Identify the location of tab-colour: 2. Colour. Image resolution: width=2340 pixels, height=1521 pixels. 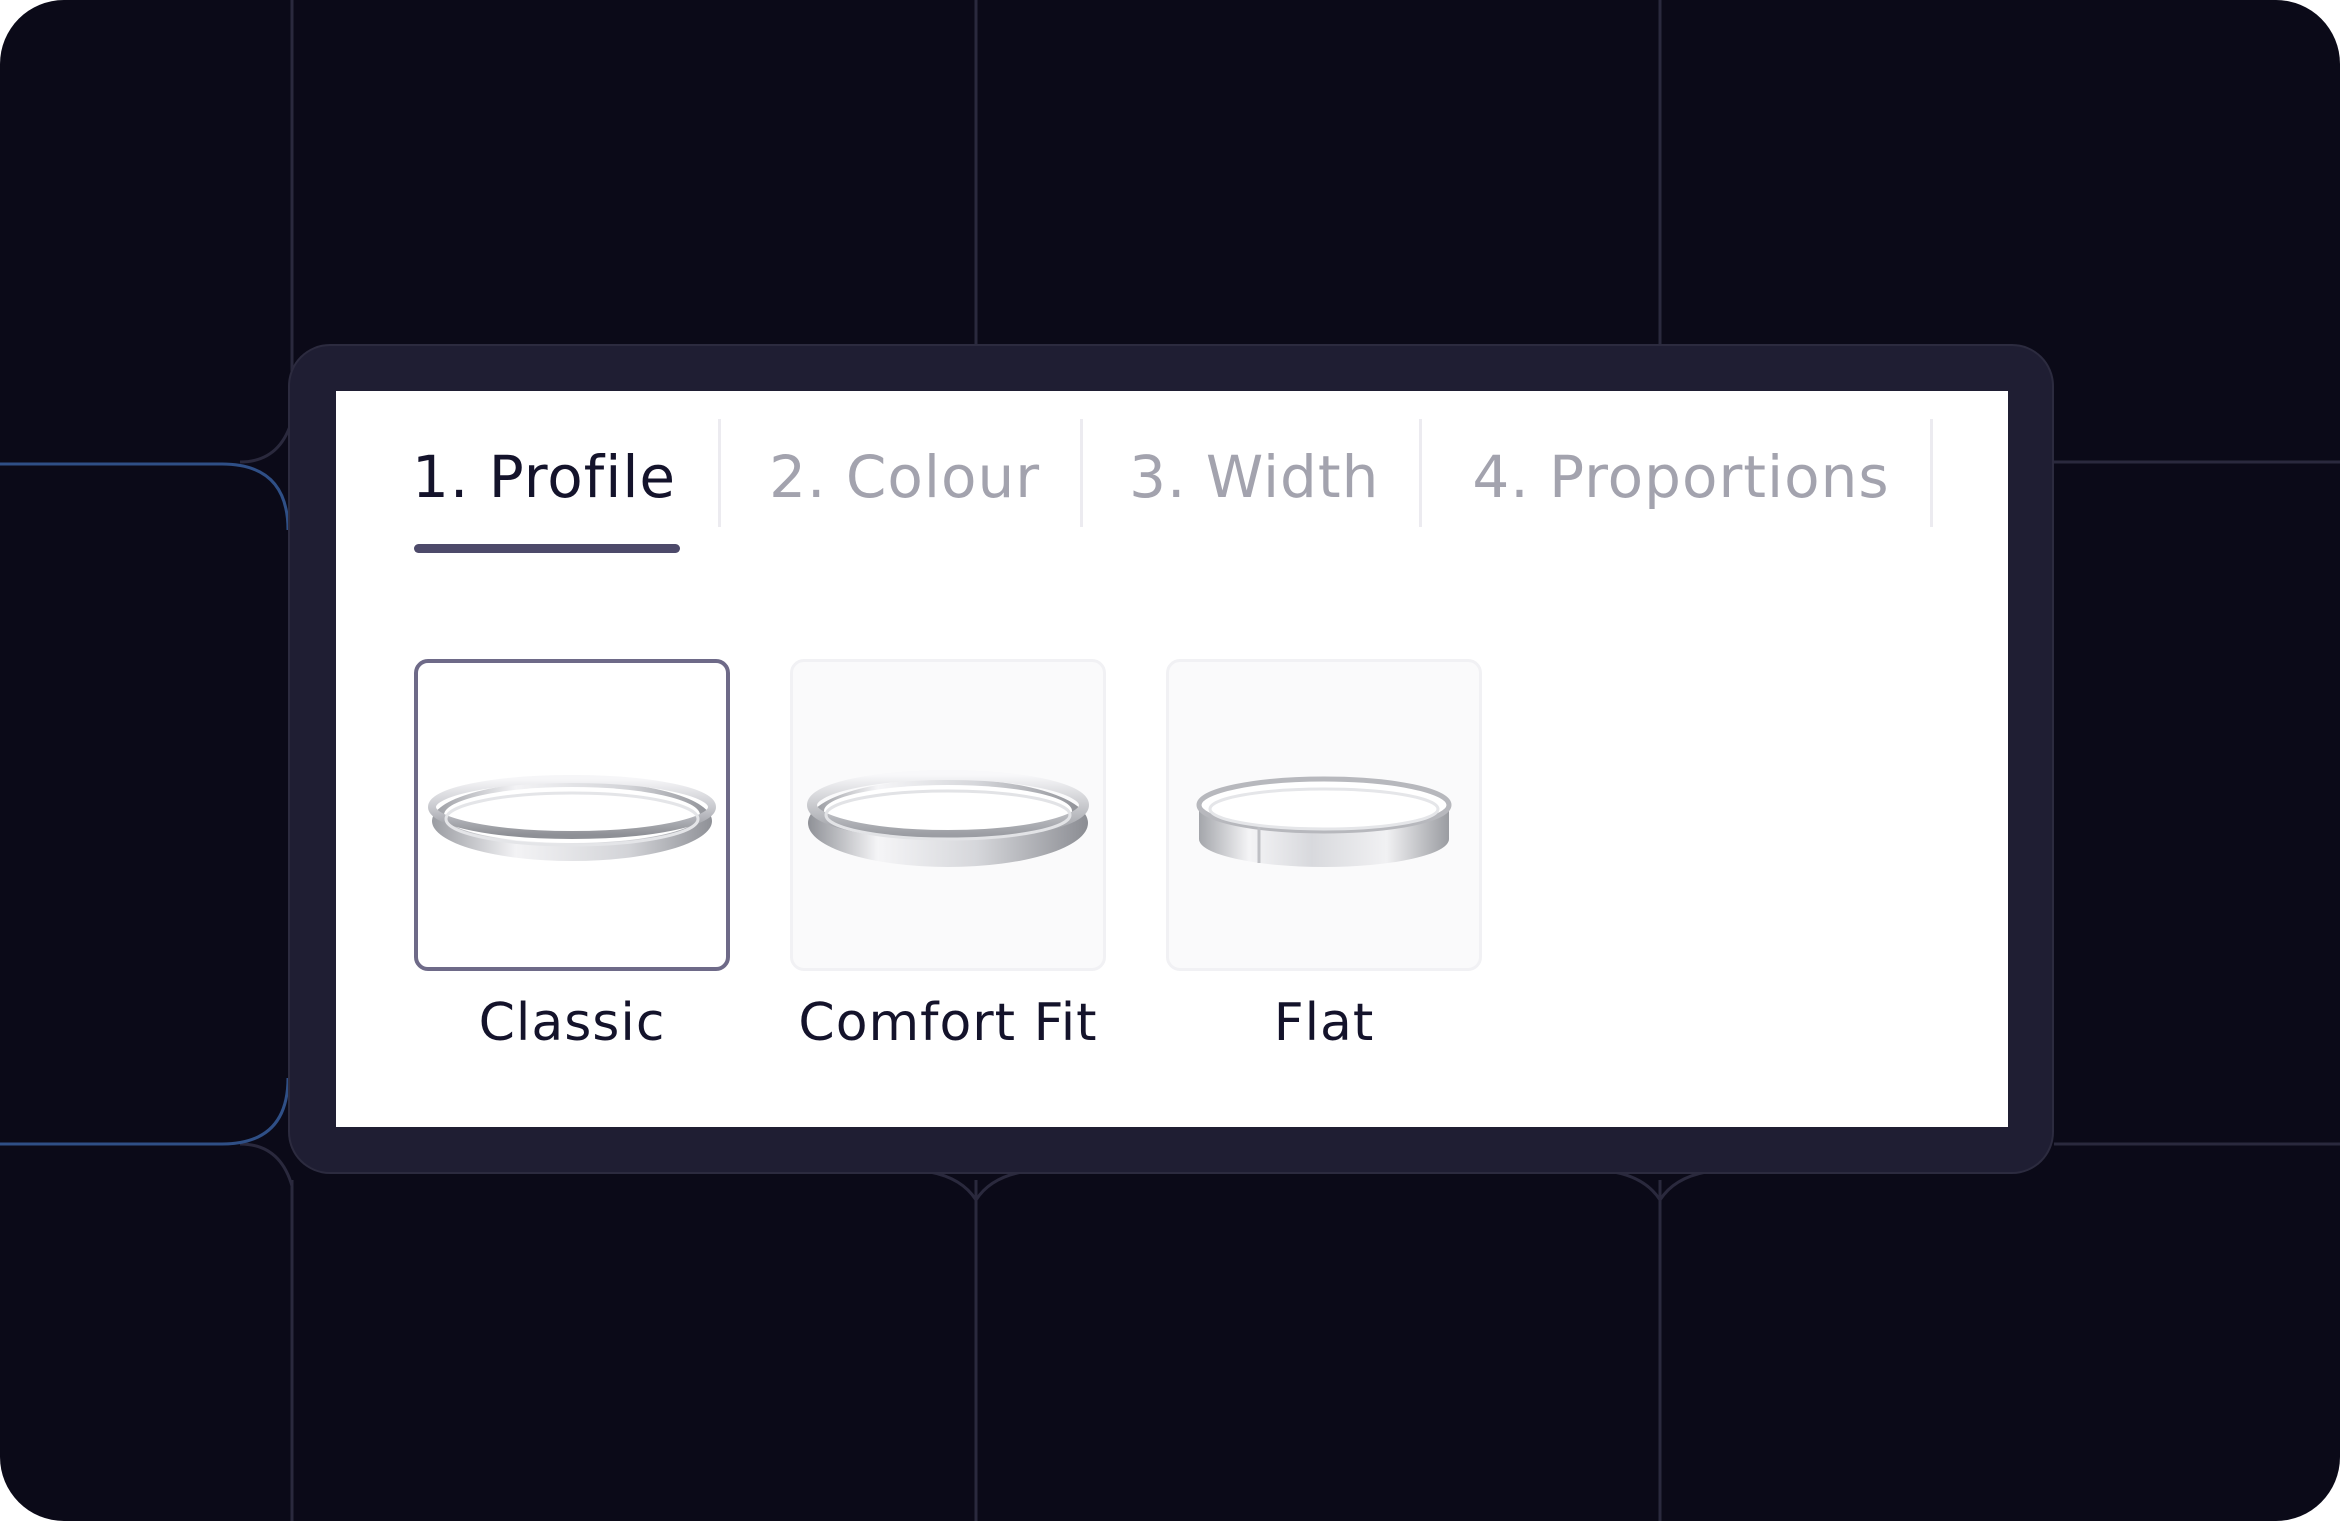
(900, 477).